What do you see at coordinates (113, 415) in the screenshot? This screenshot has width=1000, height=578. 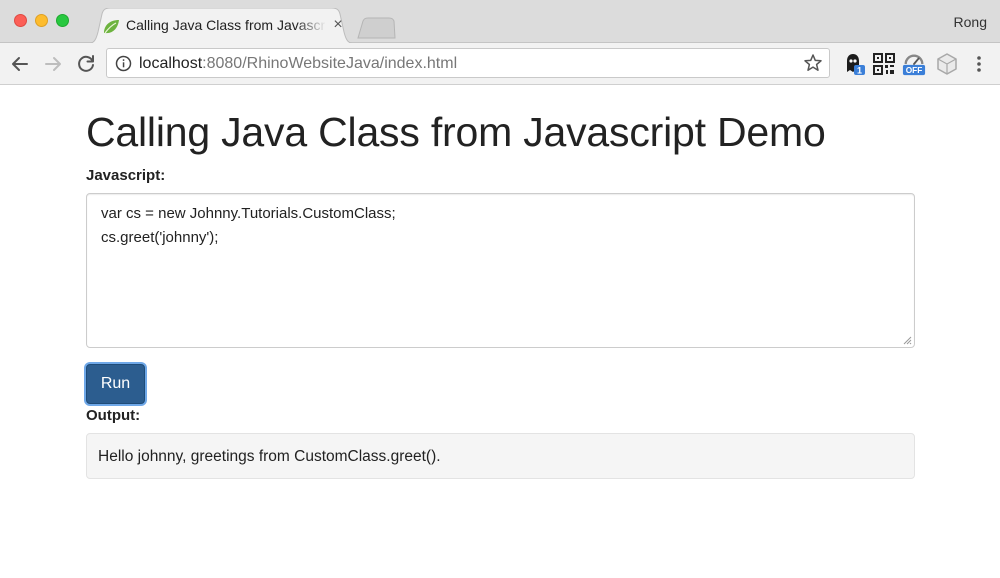 I see `output-label: Output:` at bounding box center [113, 415].